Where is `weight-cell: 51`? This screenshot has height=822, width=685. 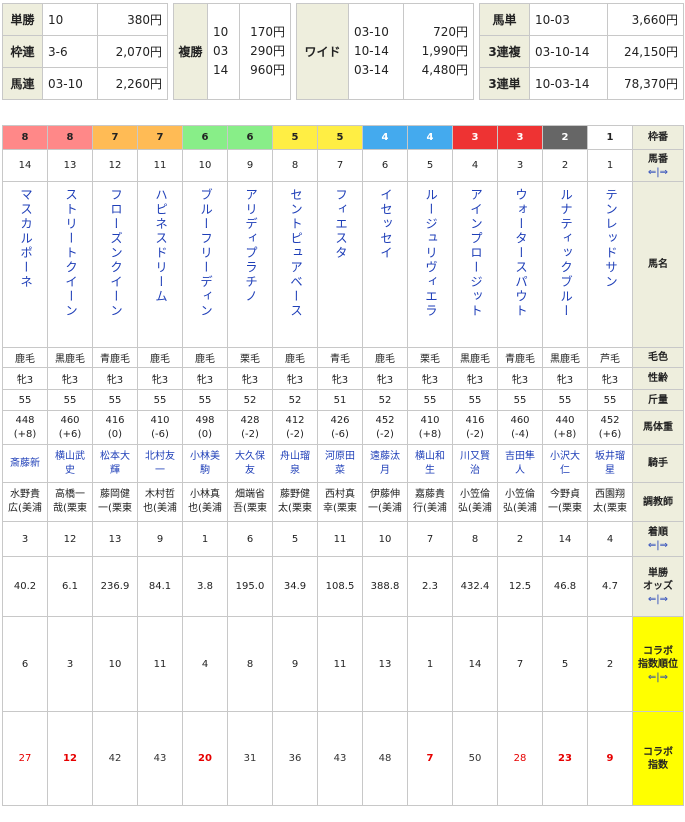 weight-cell: 51 is located at coordinates (340, 400).